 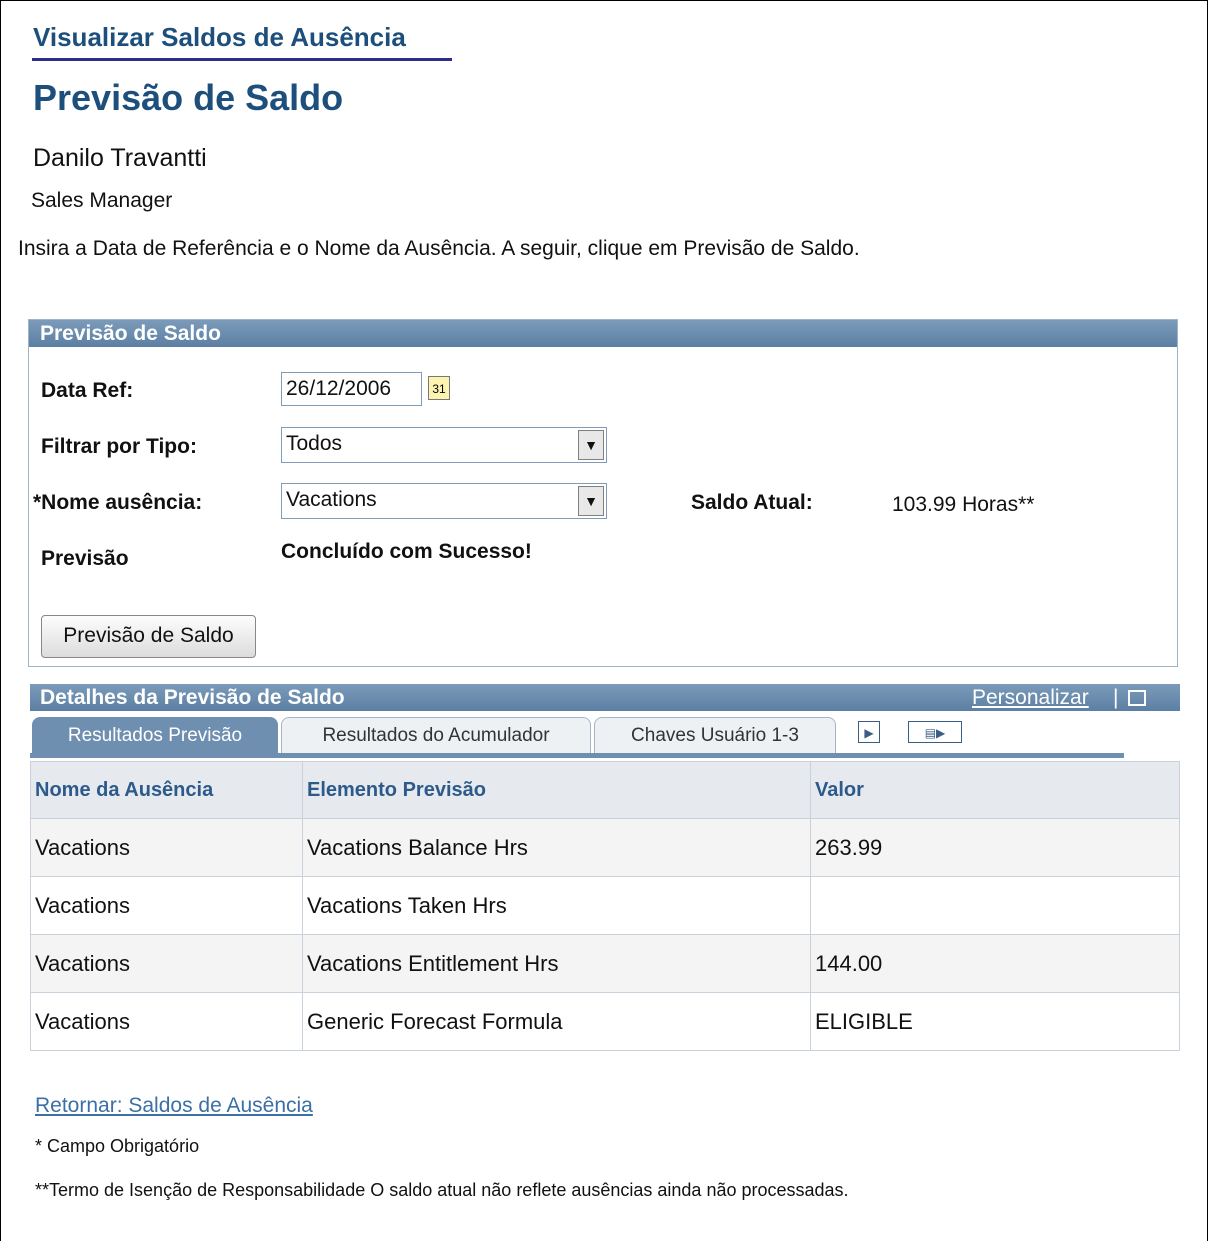 I want to click on title-underline, so click(x=242, y=59).